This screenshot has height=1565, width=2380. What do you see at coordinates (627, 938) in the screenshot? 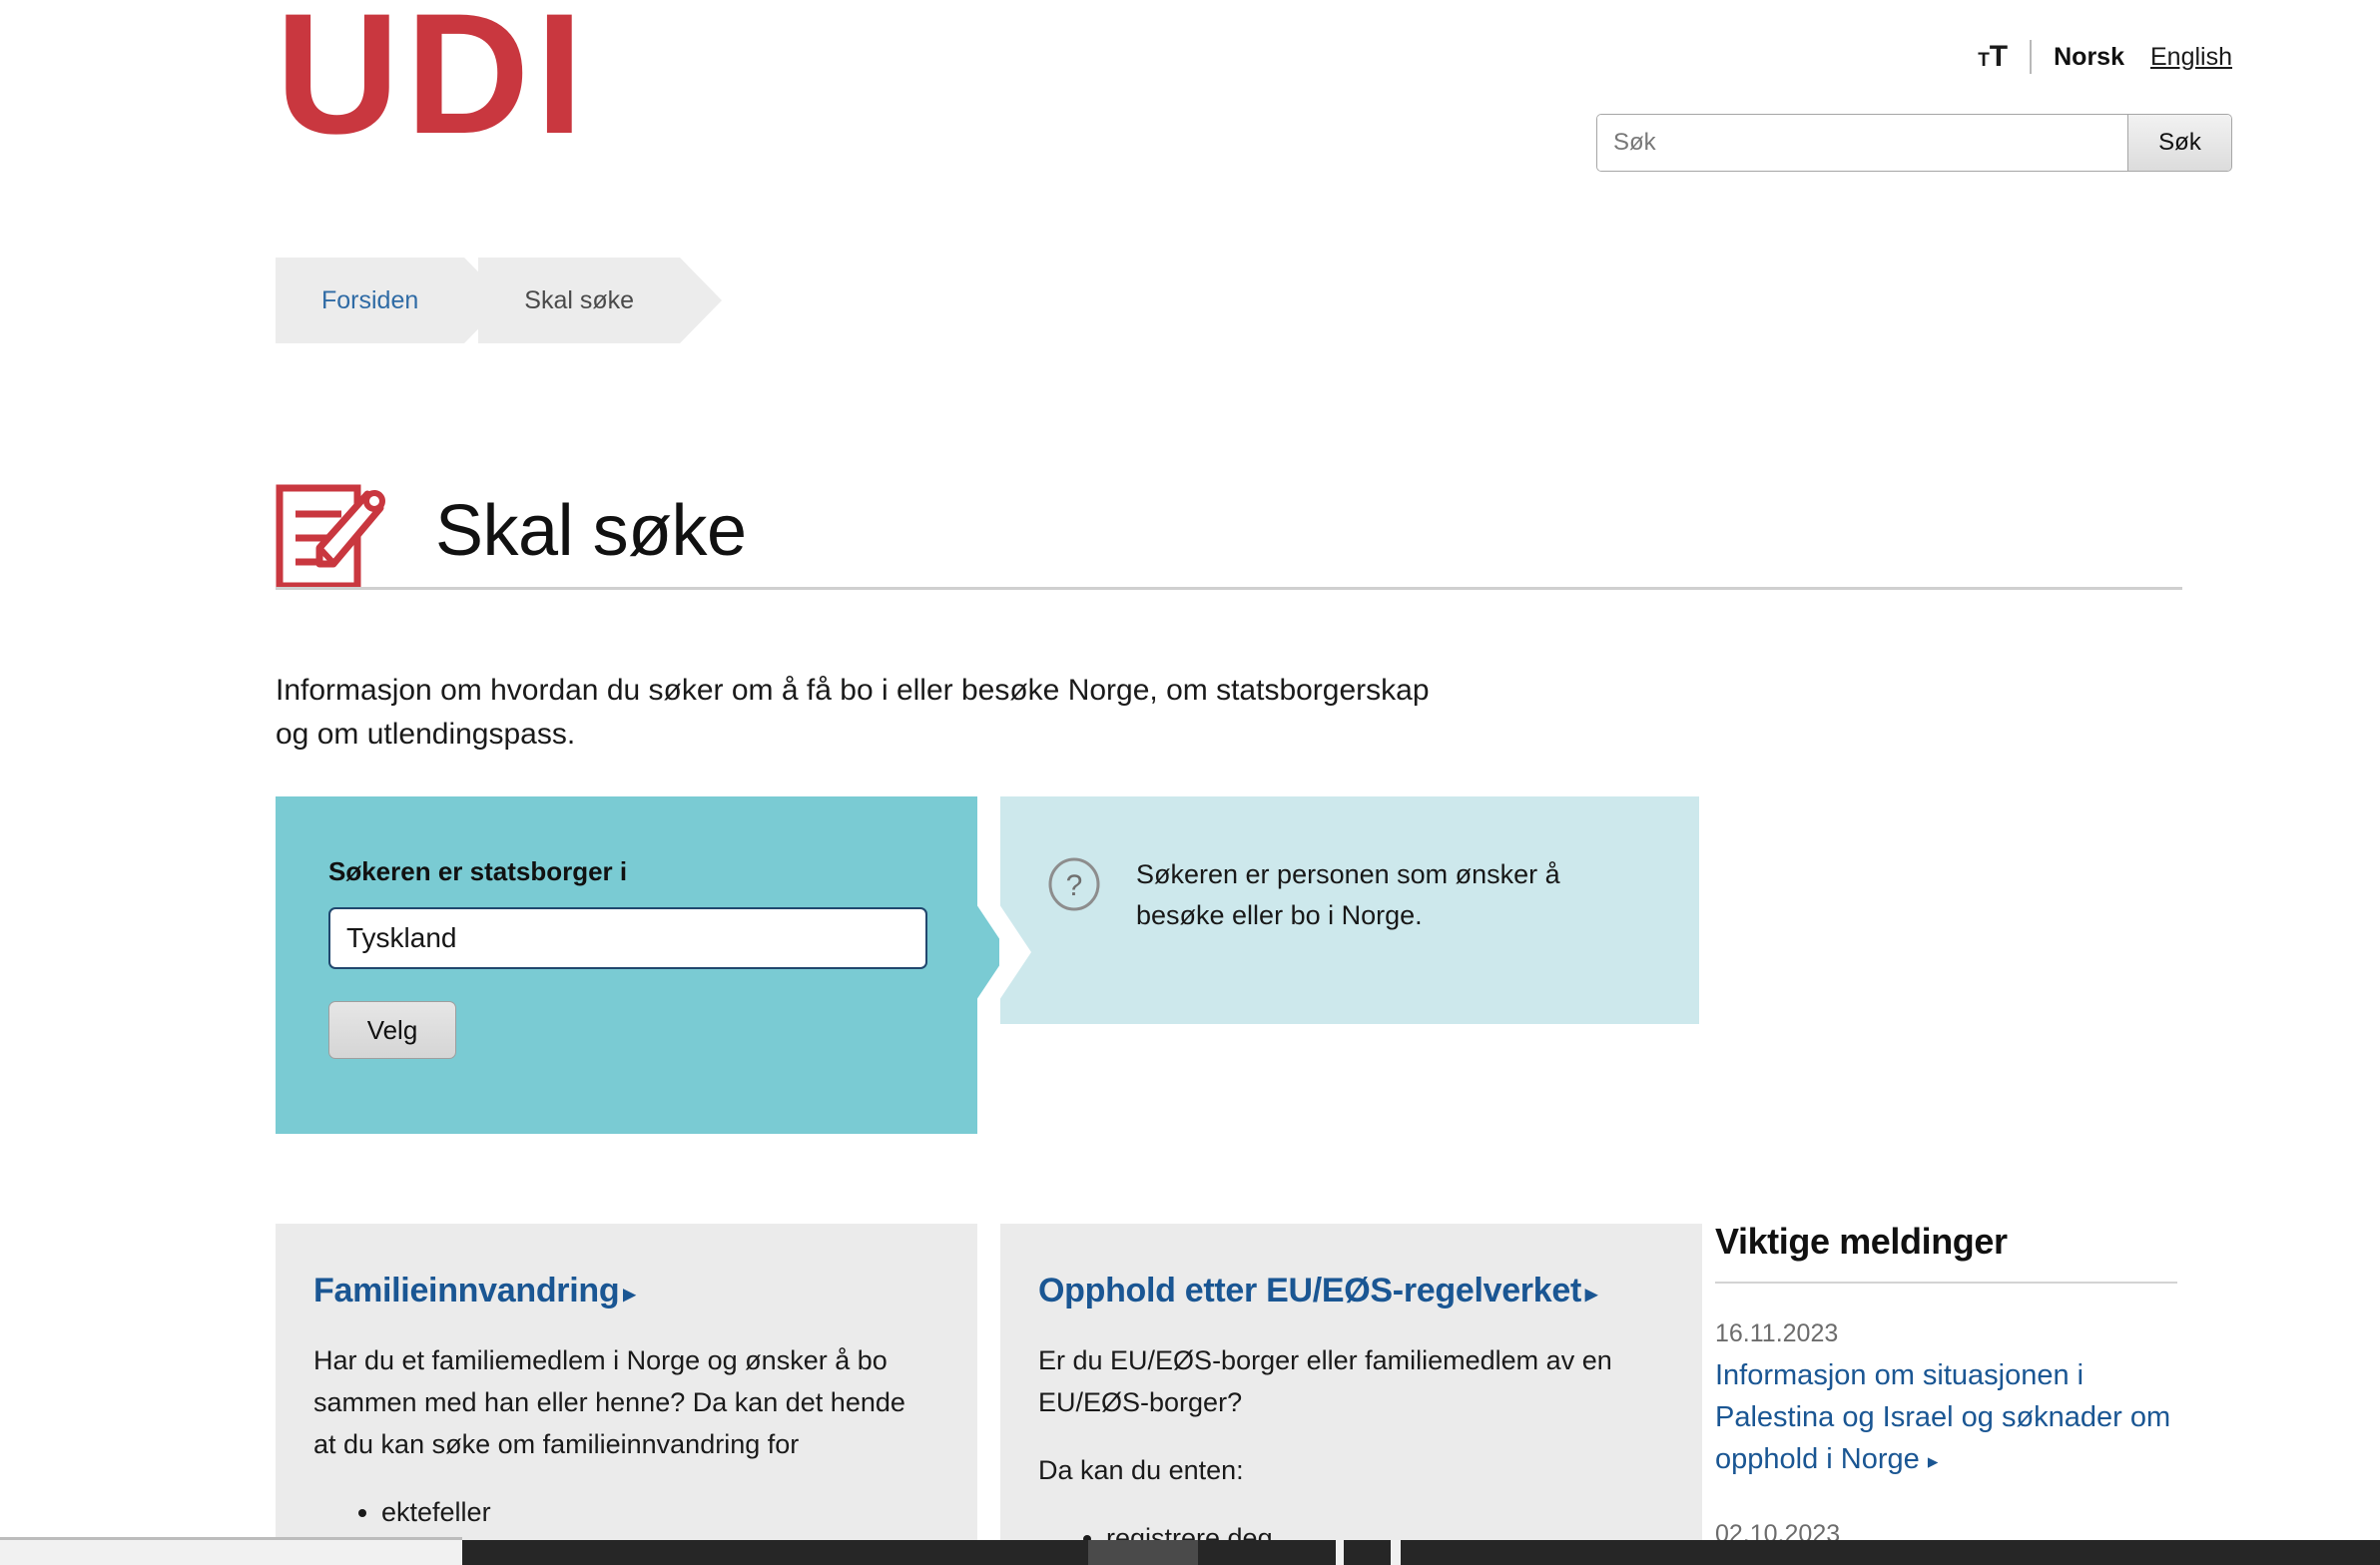
I see `citizenship-input` at bounding box center [627, 938].